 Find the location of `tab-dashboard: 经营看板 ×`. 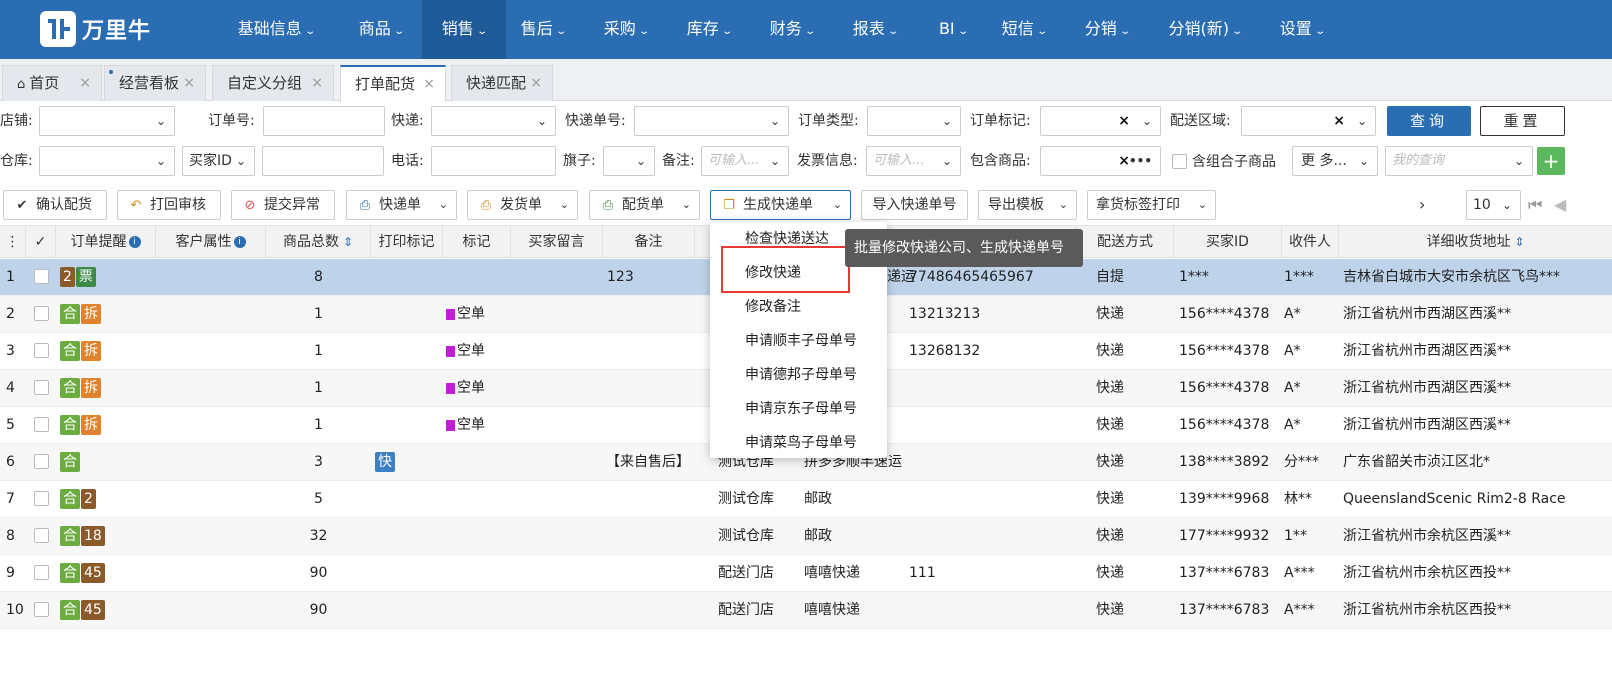

tab-dashboard: 经营看板 × is located at coordinates (155, 83).